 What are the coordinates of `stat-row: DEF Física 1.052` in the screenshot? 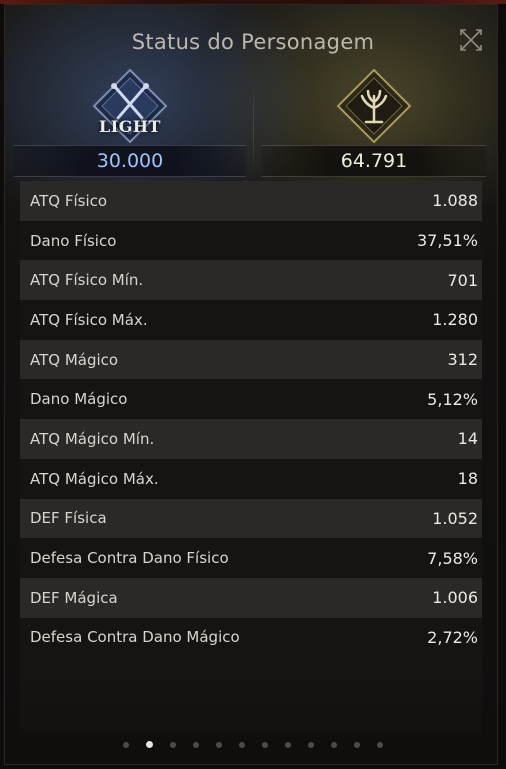 It's located at (251, 518).